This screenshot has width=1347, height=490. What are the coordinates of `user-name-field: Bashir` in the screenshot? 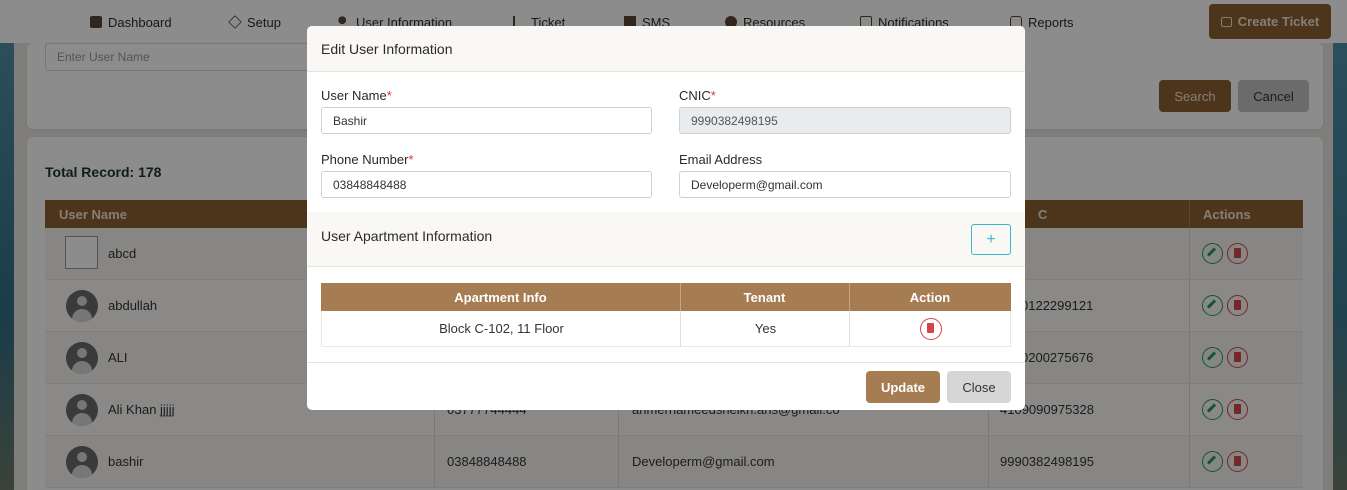 It's located at (486, 120).